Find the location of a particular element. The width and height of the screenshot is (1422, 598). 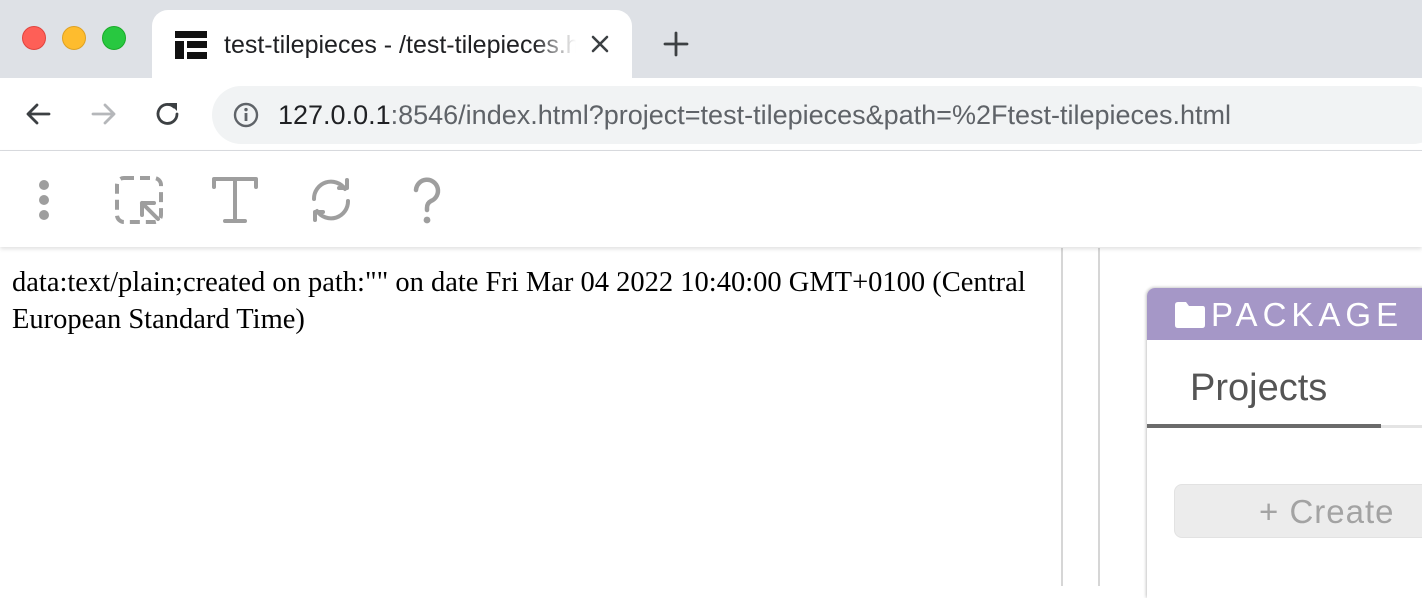

tab-title: test-tilepieces - /test-tilepieces.html is located at coordinates (400, 45).